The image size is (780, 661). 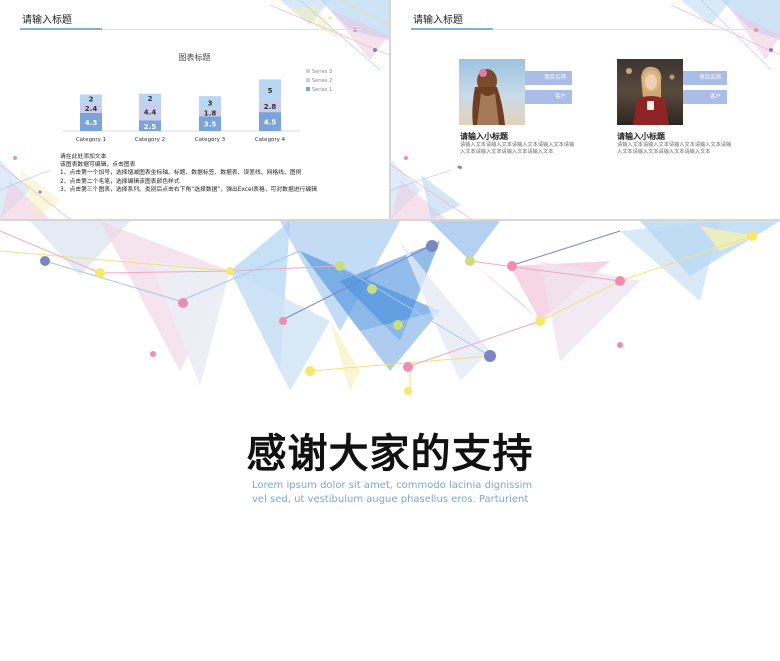 What do you see at coordinates (83, 157) in the screenshot?
I see `note-line: 请在此处添加文本` at bounding box center [83, 157].